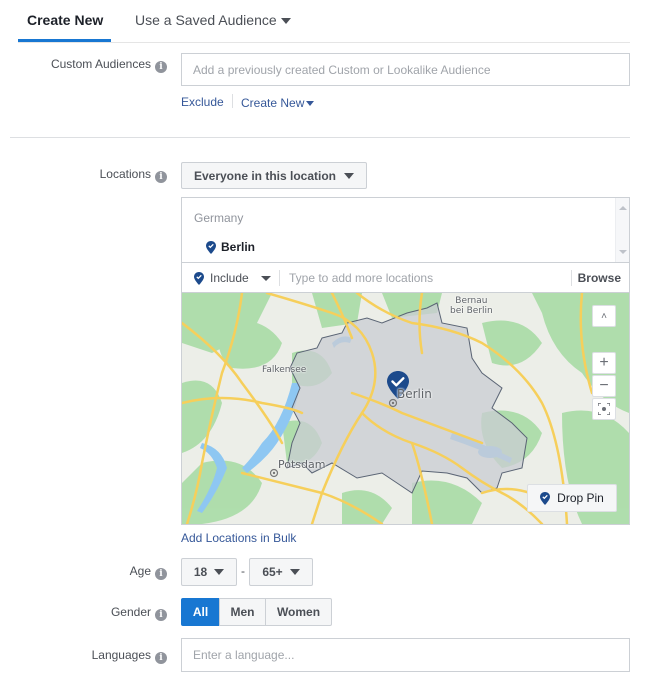  I want to click on exclude-link-text: Exclude, so click(202, 102).